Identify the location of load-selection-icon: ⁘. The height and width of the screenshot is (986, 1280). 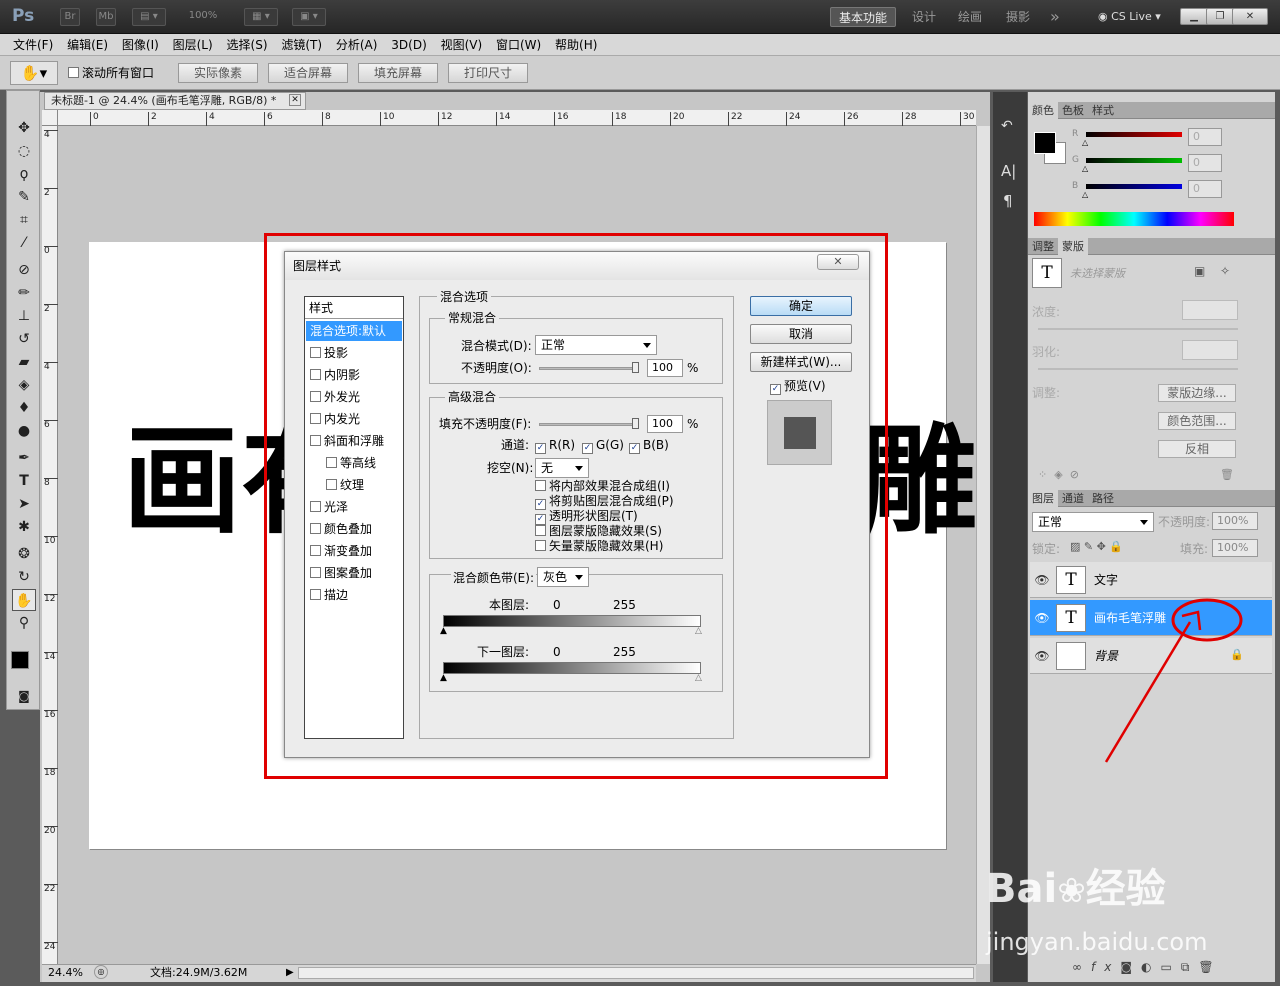
(1042, 474).